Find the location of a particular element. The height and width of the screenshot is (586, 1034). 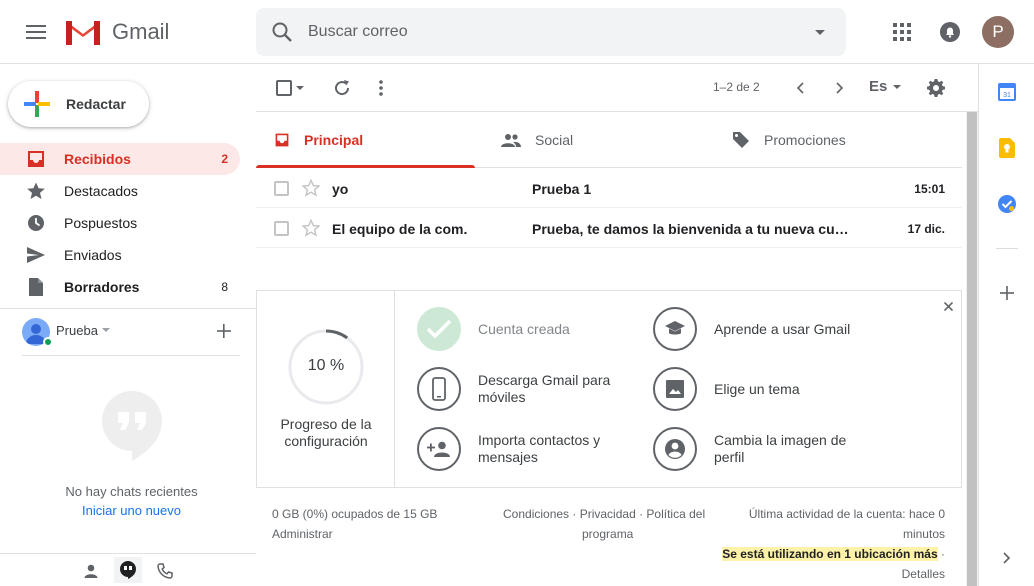

notifications-button is located at coordinates (950, 32).